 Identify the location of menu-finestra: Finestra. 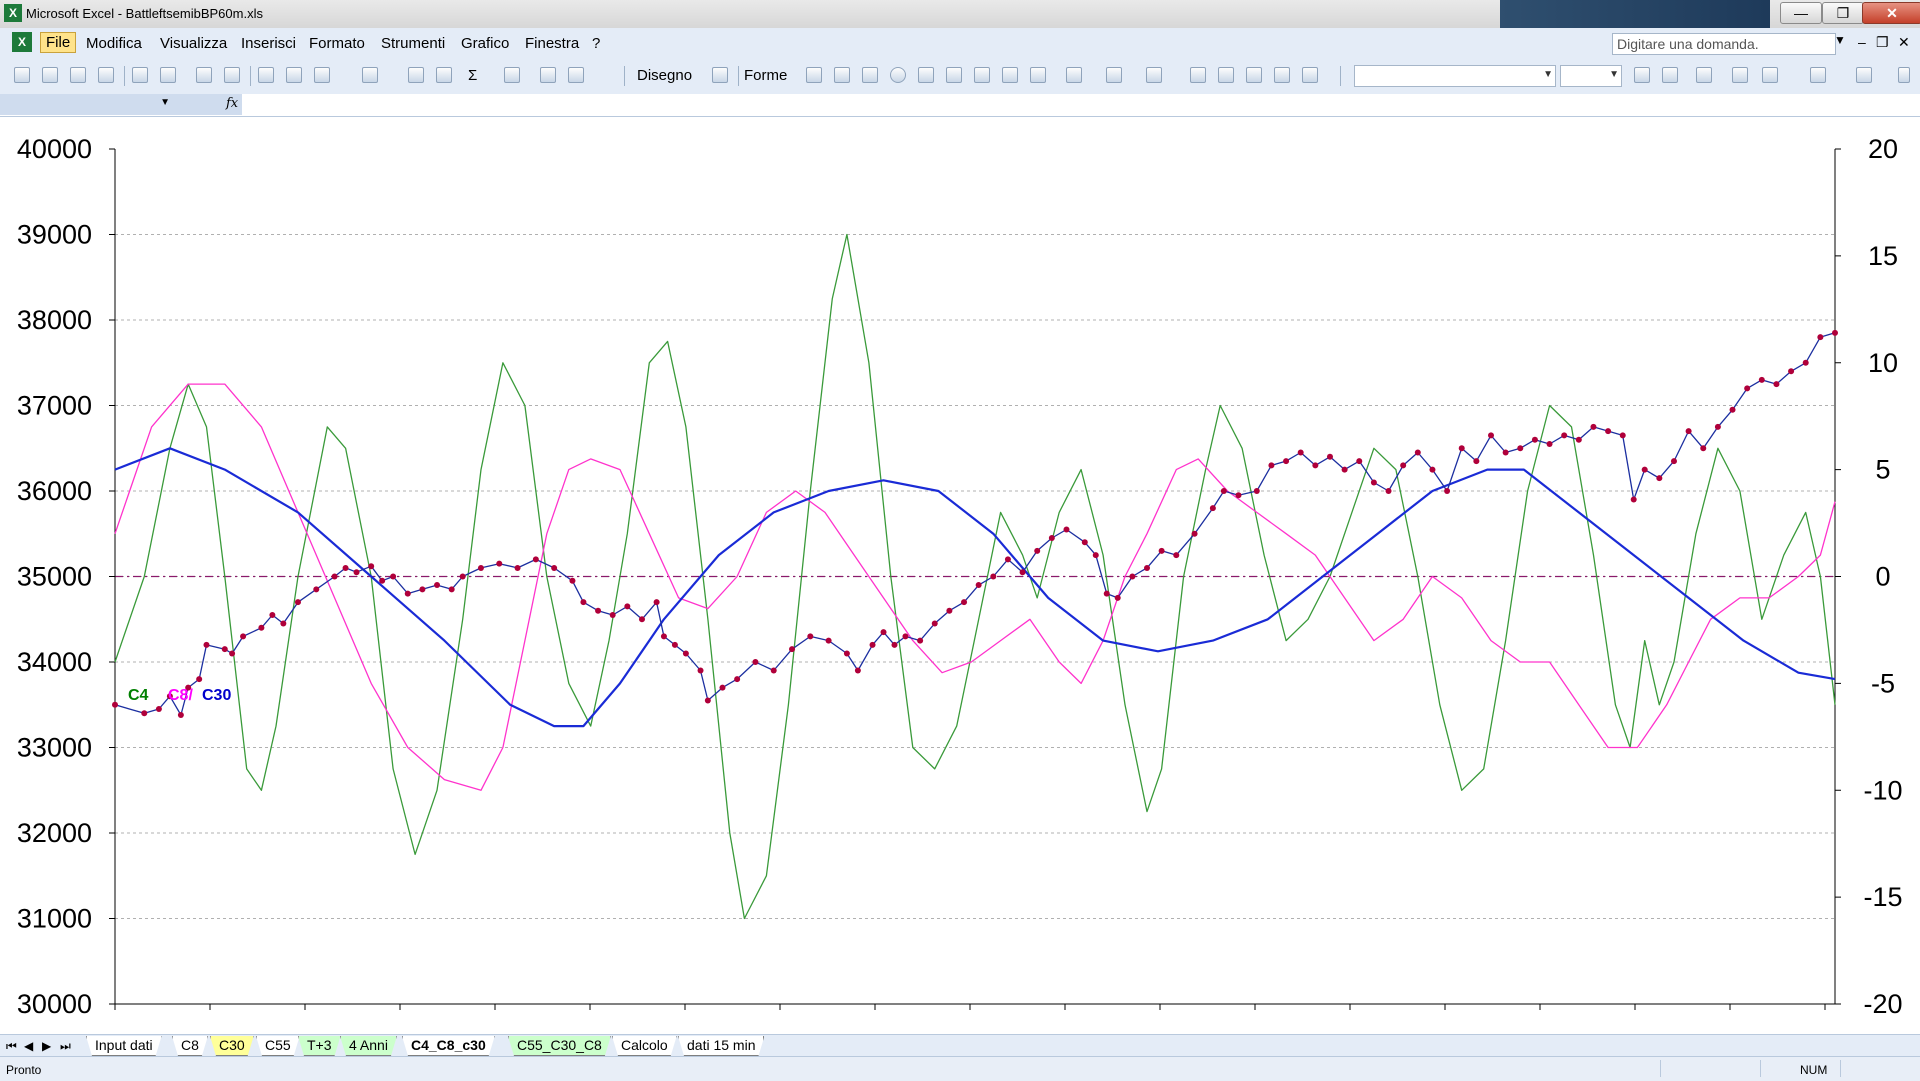
(552, 43).